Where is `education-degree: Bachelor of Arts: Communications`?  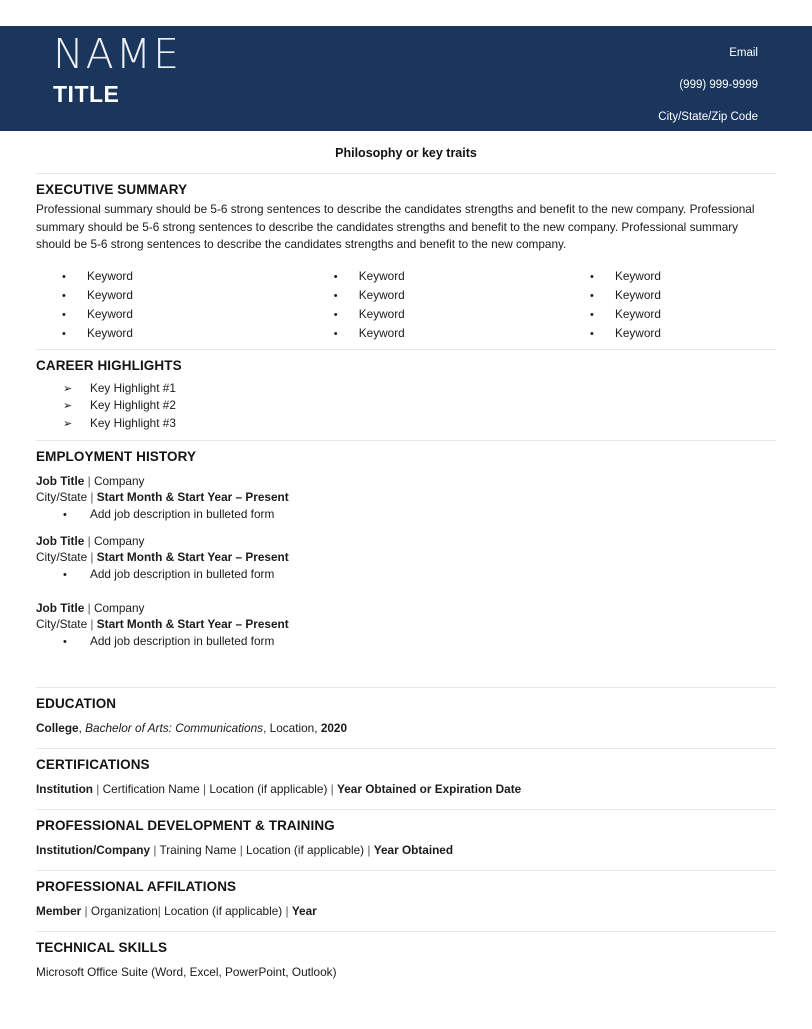
education-degree: Bachelor of Arts: Communications is located at coordinates (174, 727).